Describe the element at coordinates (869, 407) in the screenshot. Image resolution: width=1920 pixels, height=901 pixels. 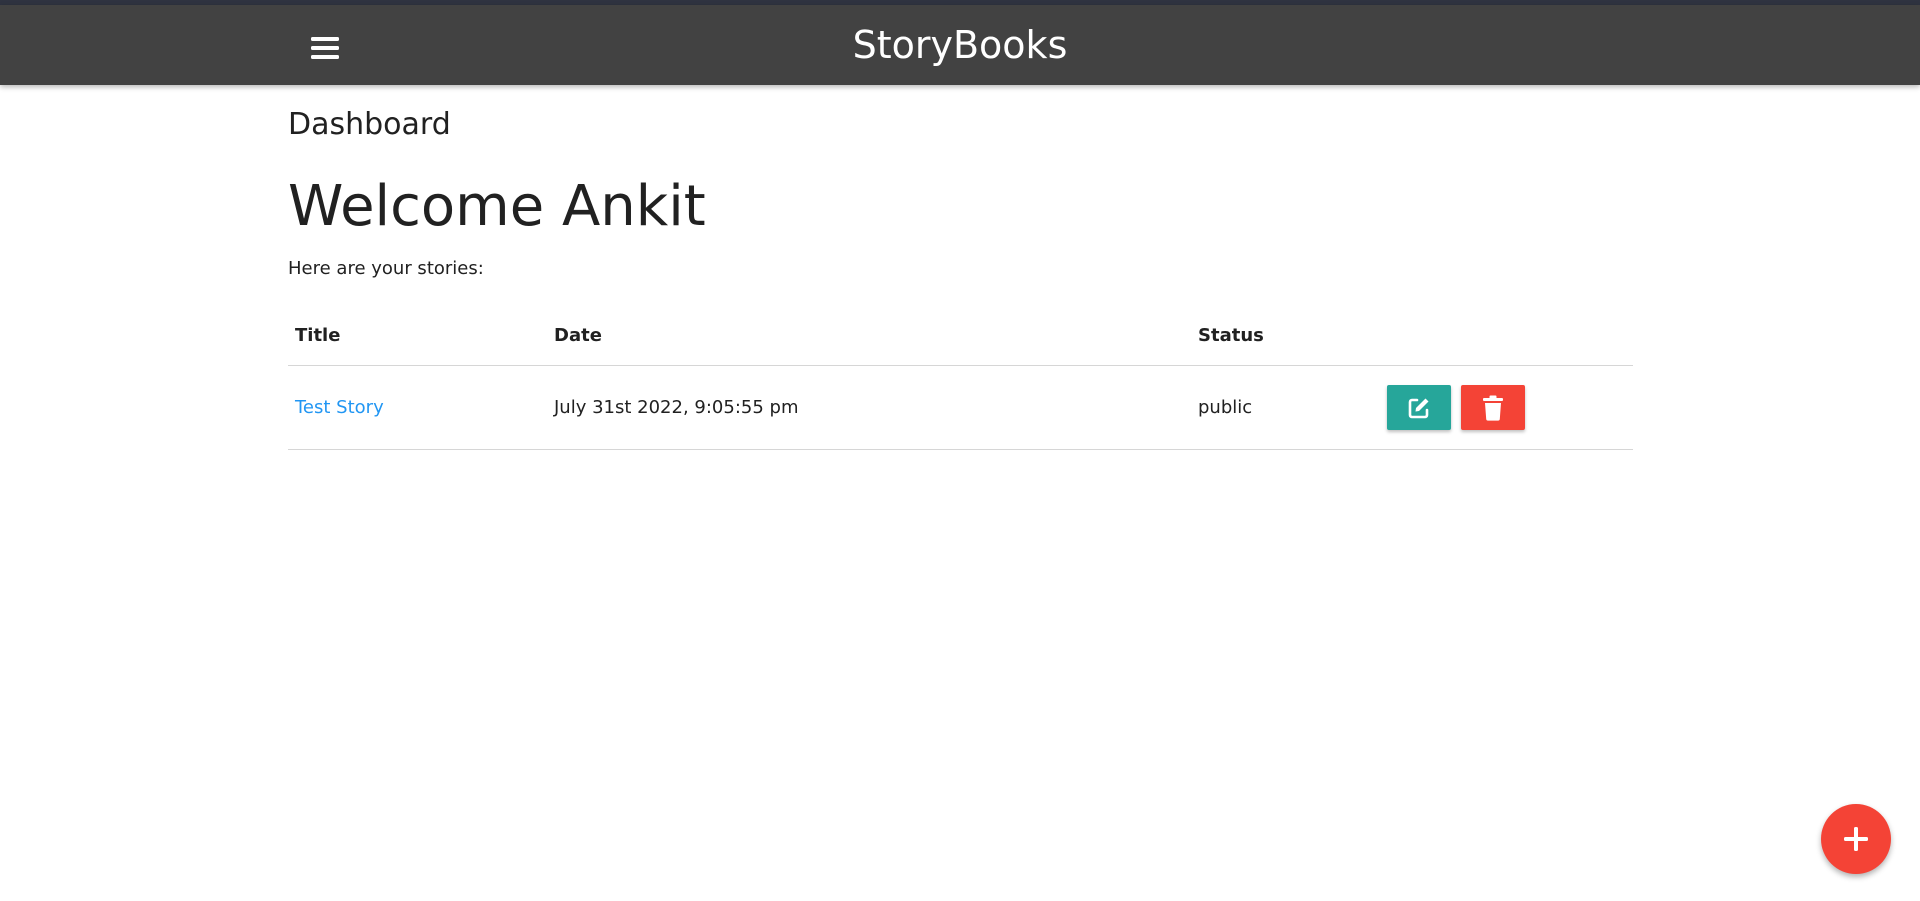
I see `story-date-cell: July 31st 2022, 9:05:55 pm` at that location.